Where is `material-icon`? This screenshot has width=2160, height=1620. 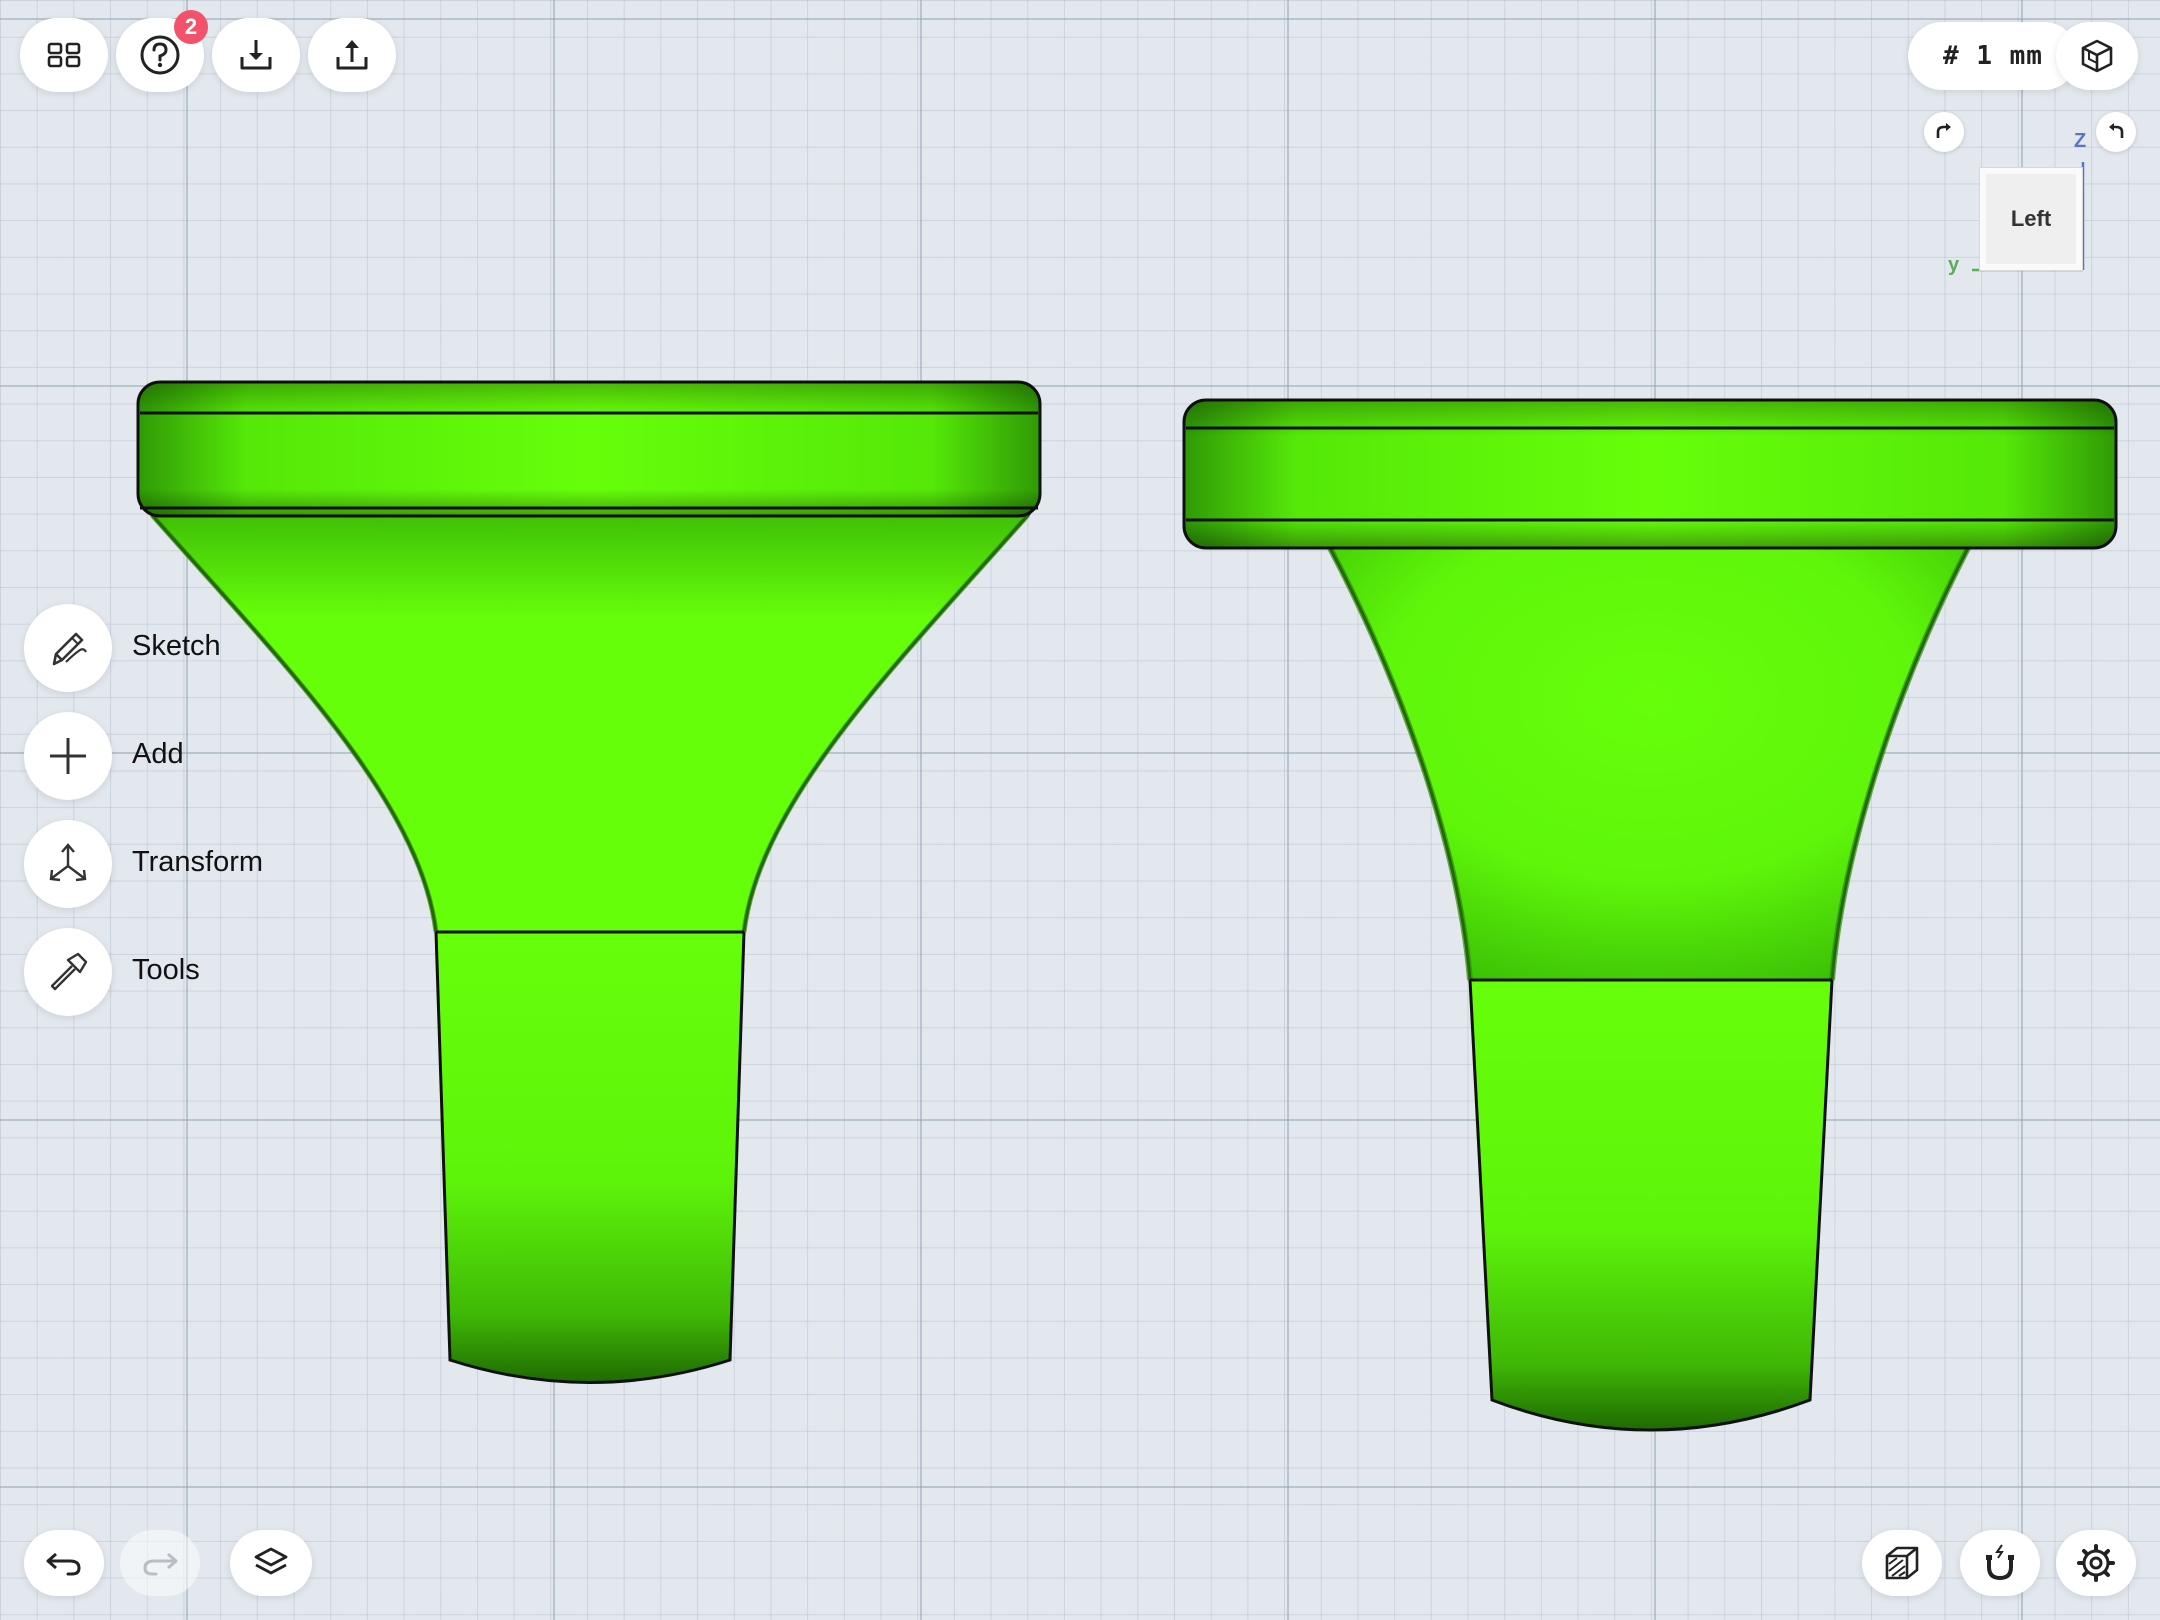 material-icon is located at coordinates (1902, 1563).